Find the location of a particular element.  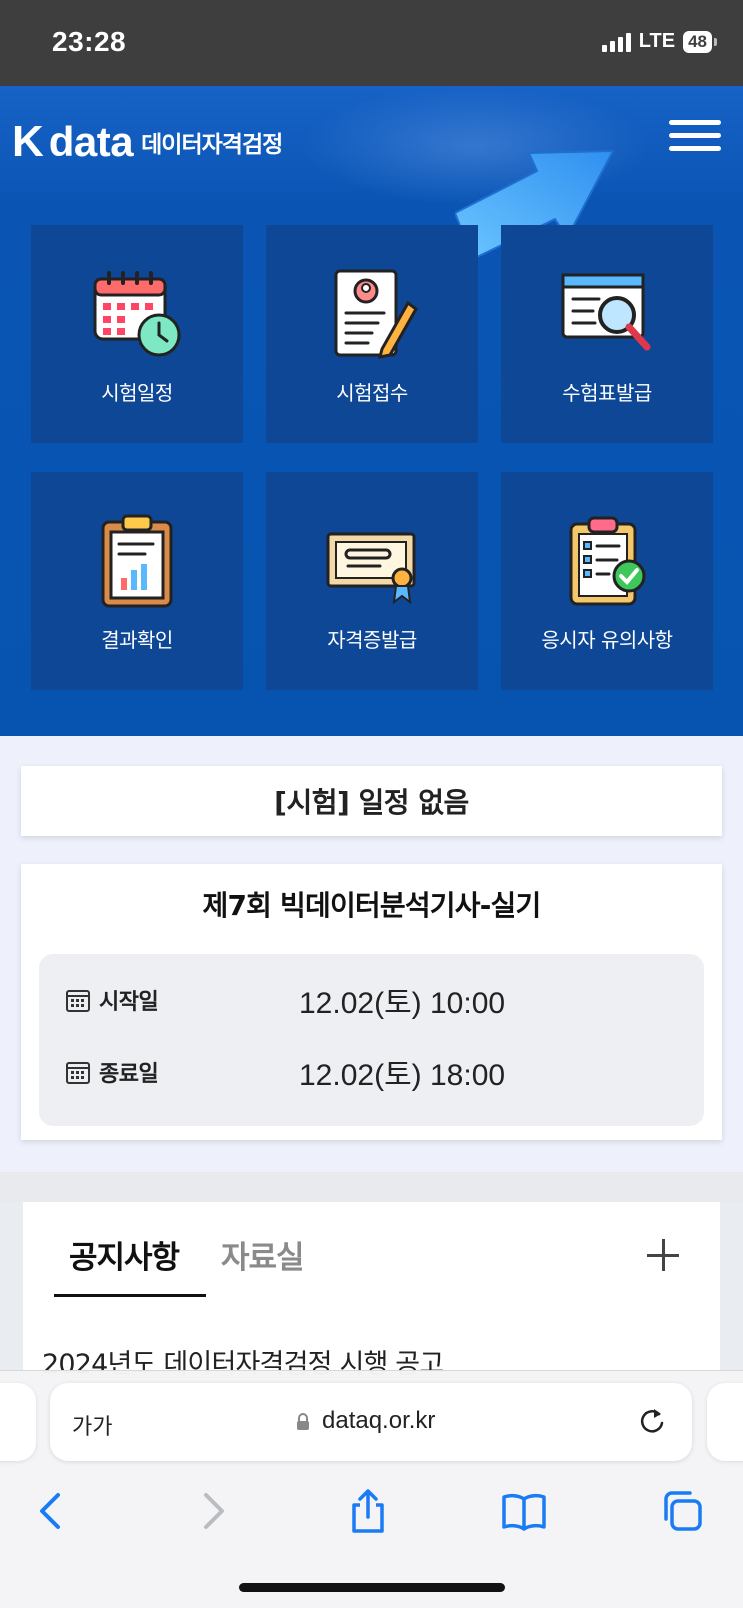

logo-mark: K is located at coordinates (28, 141).